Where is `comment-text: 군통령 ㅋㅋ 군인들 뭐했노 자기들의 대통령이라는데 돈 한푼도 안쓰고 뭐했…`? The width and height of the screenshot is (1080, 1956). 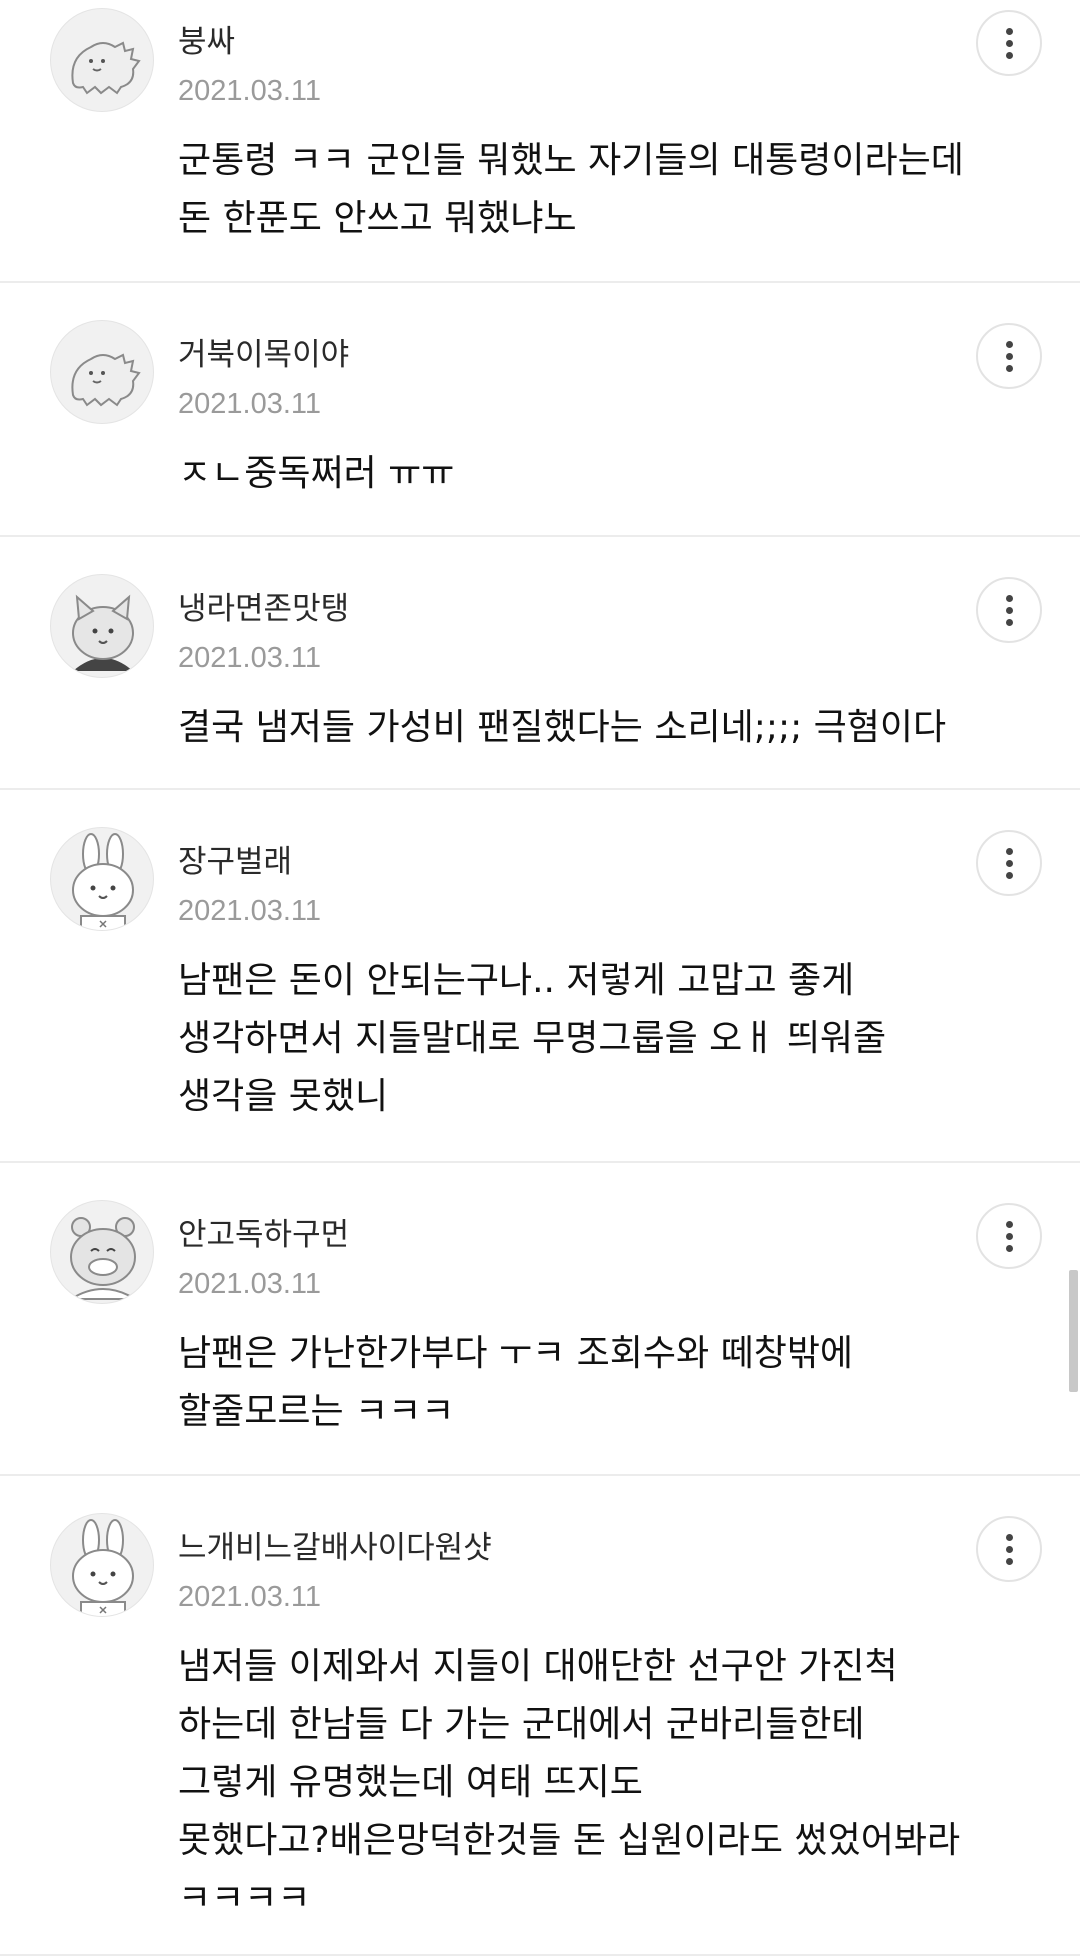
comment-text: 군통령 ㅋㅋ 군인들 뭐했노 자기들의 대통령이라는데 돈 한푼도 안쓰고 뭐했… is located at coordinates (571, 189).